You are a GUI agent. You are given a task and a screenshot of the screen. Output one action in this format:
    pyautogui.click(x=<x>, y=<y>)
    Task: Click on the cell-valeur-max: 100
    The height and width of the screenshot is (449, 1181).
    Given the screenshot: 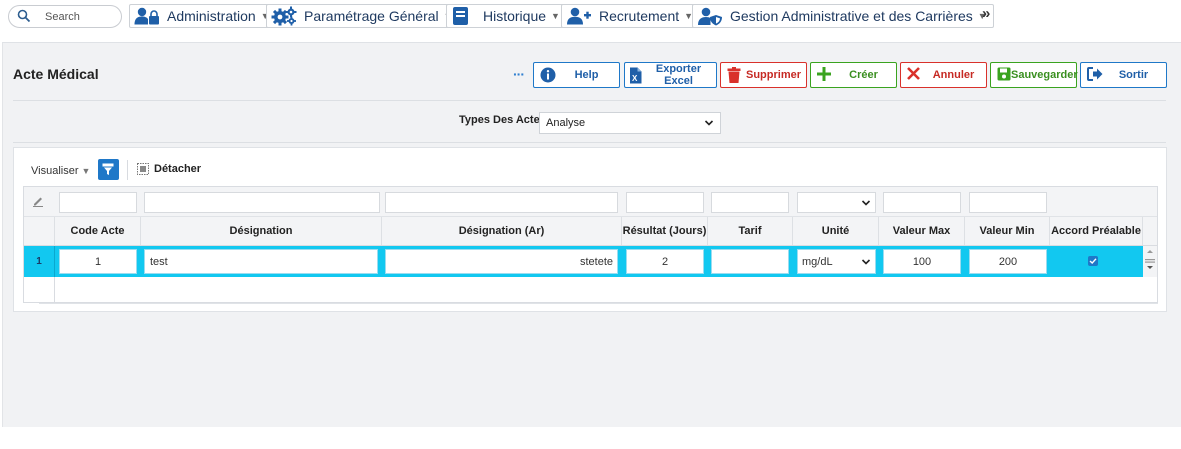 What is the action you would take?
    pyautogui.click(x=922, y=261)
    